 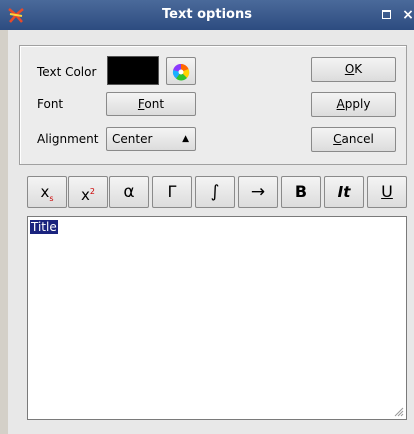 I want to click on apply-button: Apply, so click(x=353, y=104).